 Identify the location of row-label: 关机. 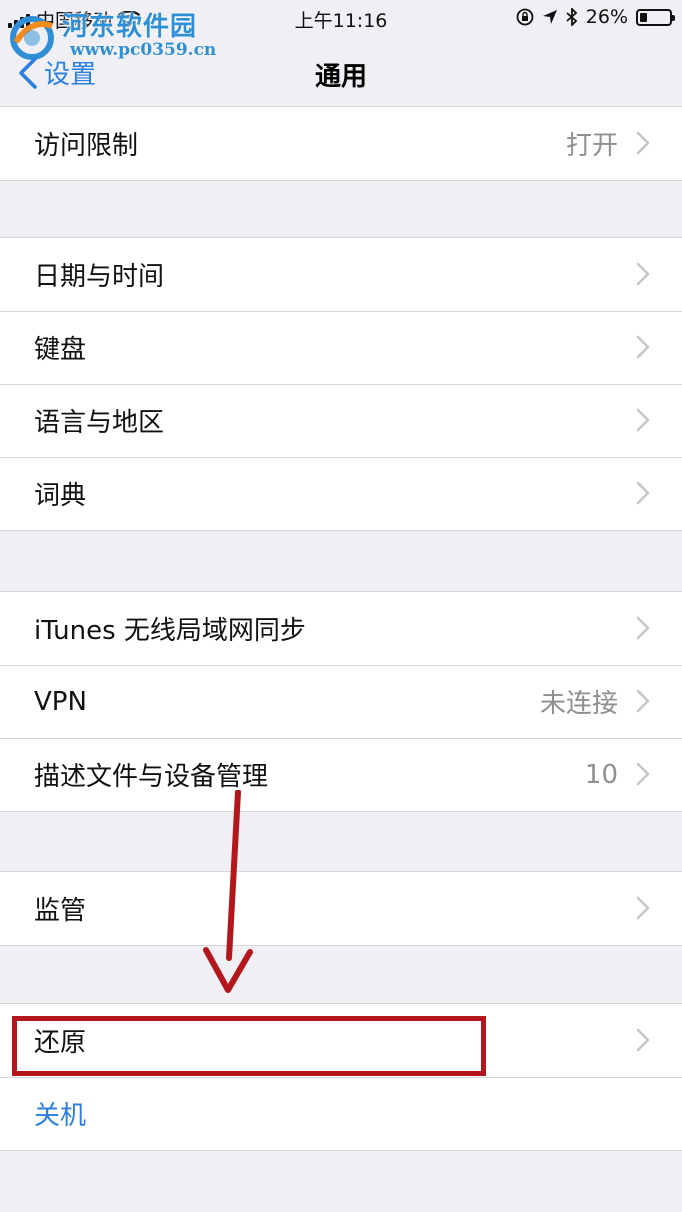
(60, 1116).